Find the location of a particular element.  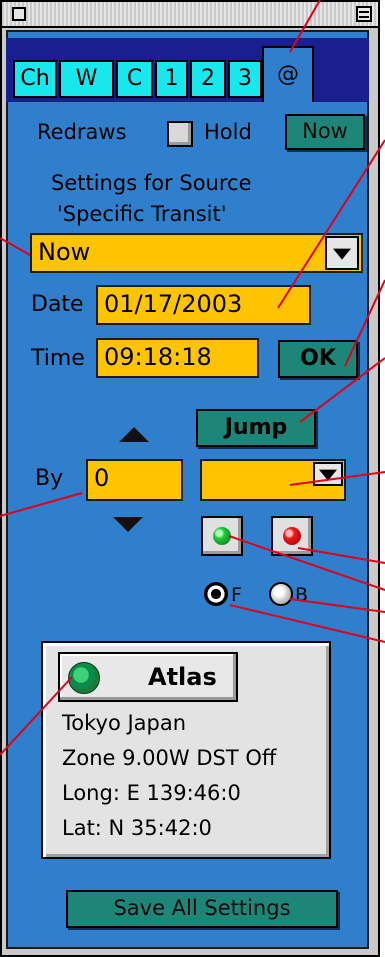

forward-radio is located at coordinates (216, 594).